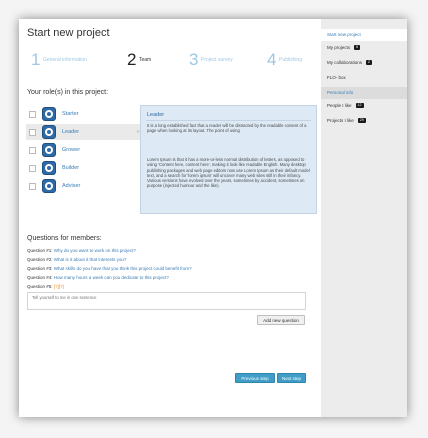  Describe the element at coordinates (40, 259) in the screenshot. I see `question-label: Question #2:` at that location.